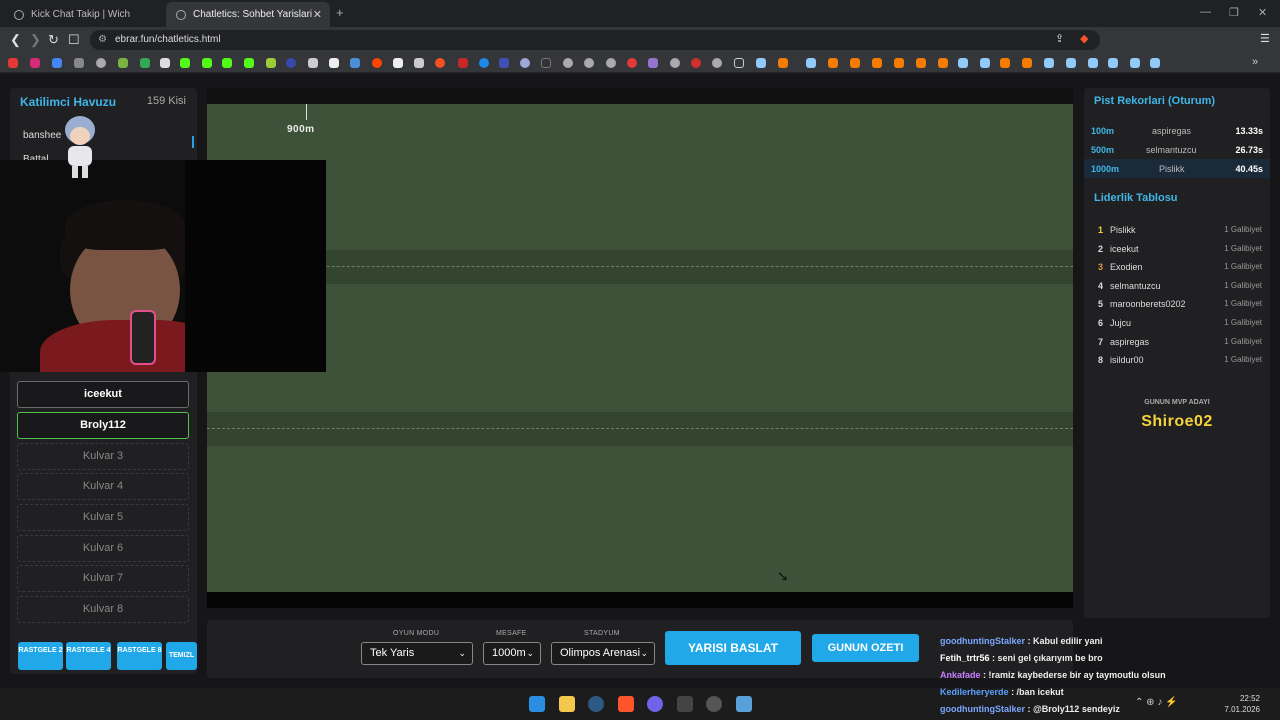 The height and width of the screenshot is (720, 1280). I want to click on lane-4: Kulvar 4, so click(103, 486).